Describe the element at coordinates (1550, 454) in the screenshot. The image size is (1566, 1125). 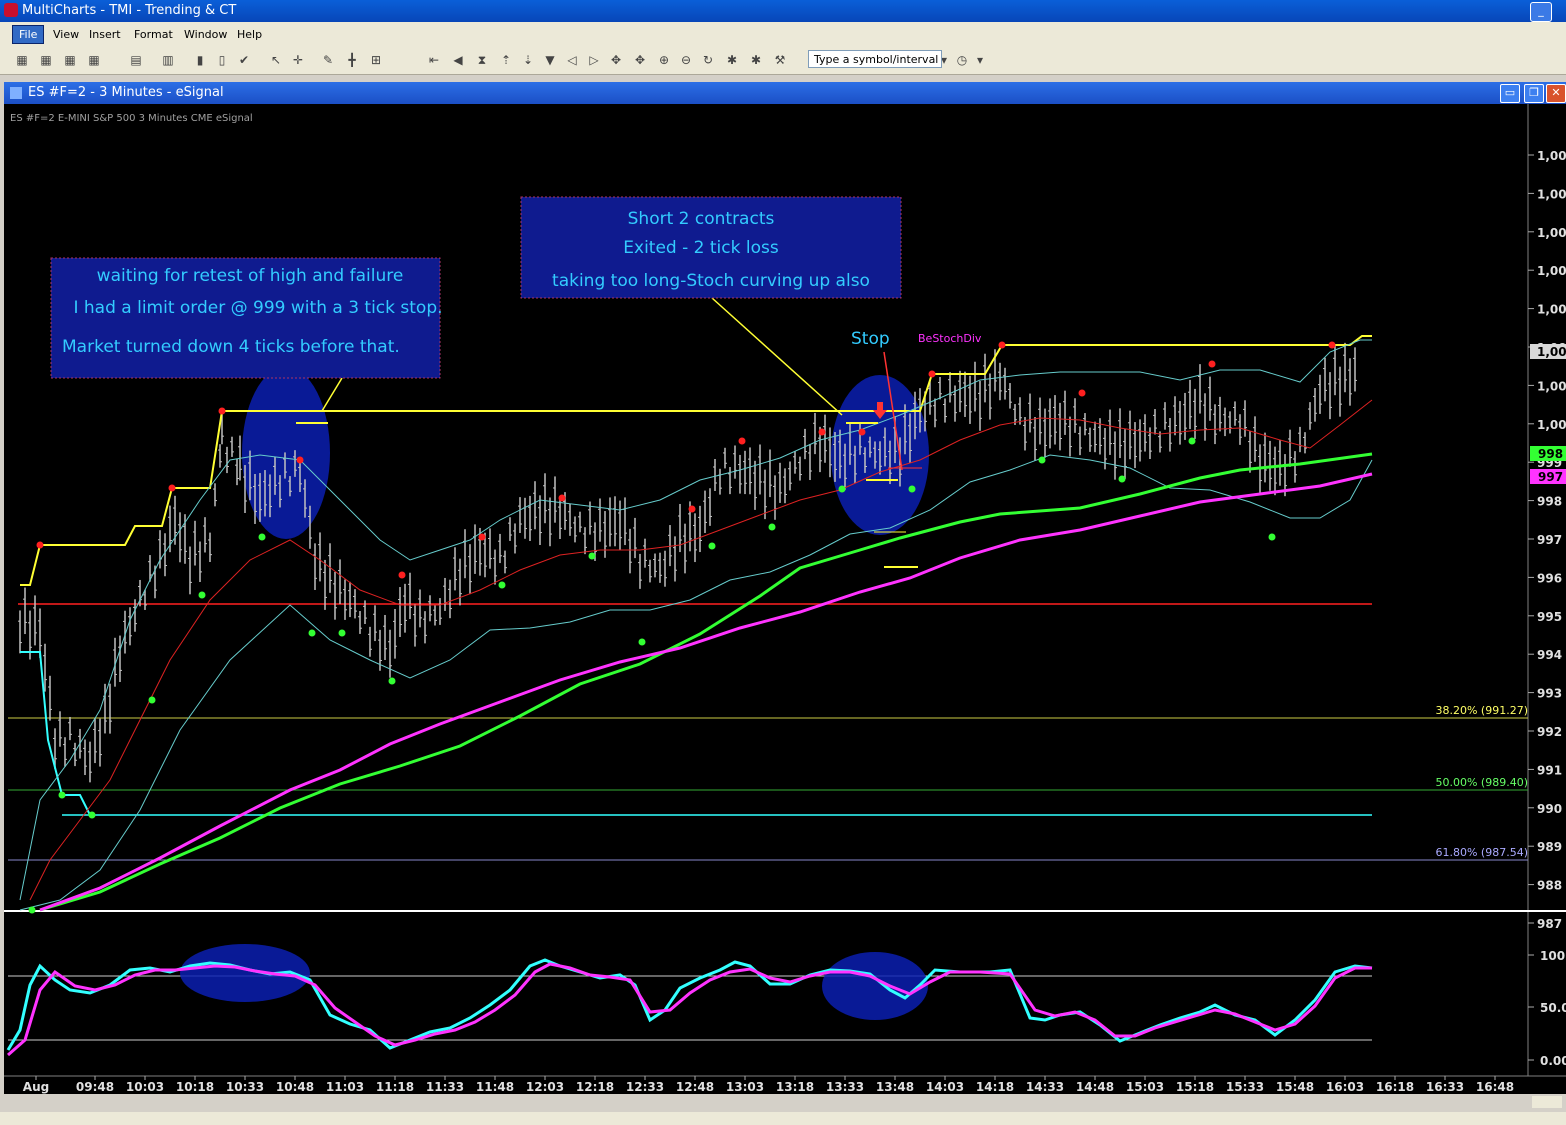
I see `sma-green-tag-label: 998` at that location.